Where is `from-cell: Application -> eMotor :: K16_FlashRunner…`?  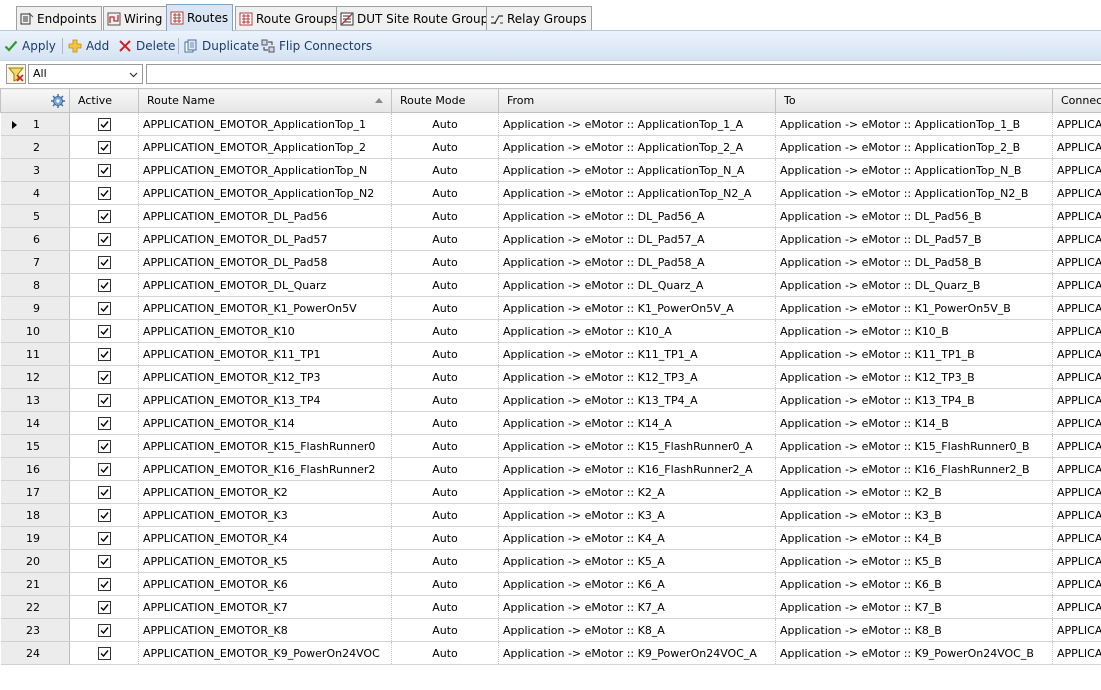
from-cell: Application -> eMotor :: K16_FlashRunner… is located at coordinates (637, 469).